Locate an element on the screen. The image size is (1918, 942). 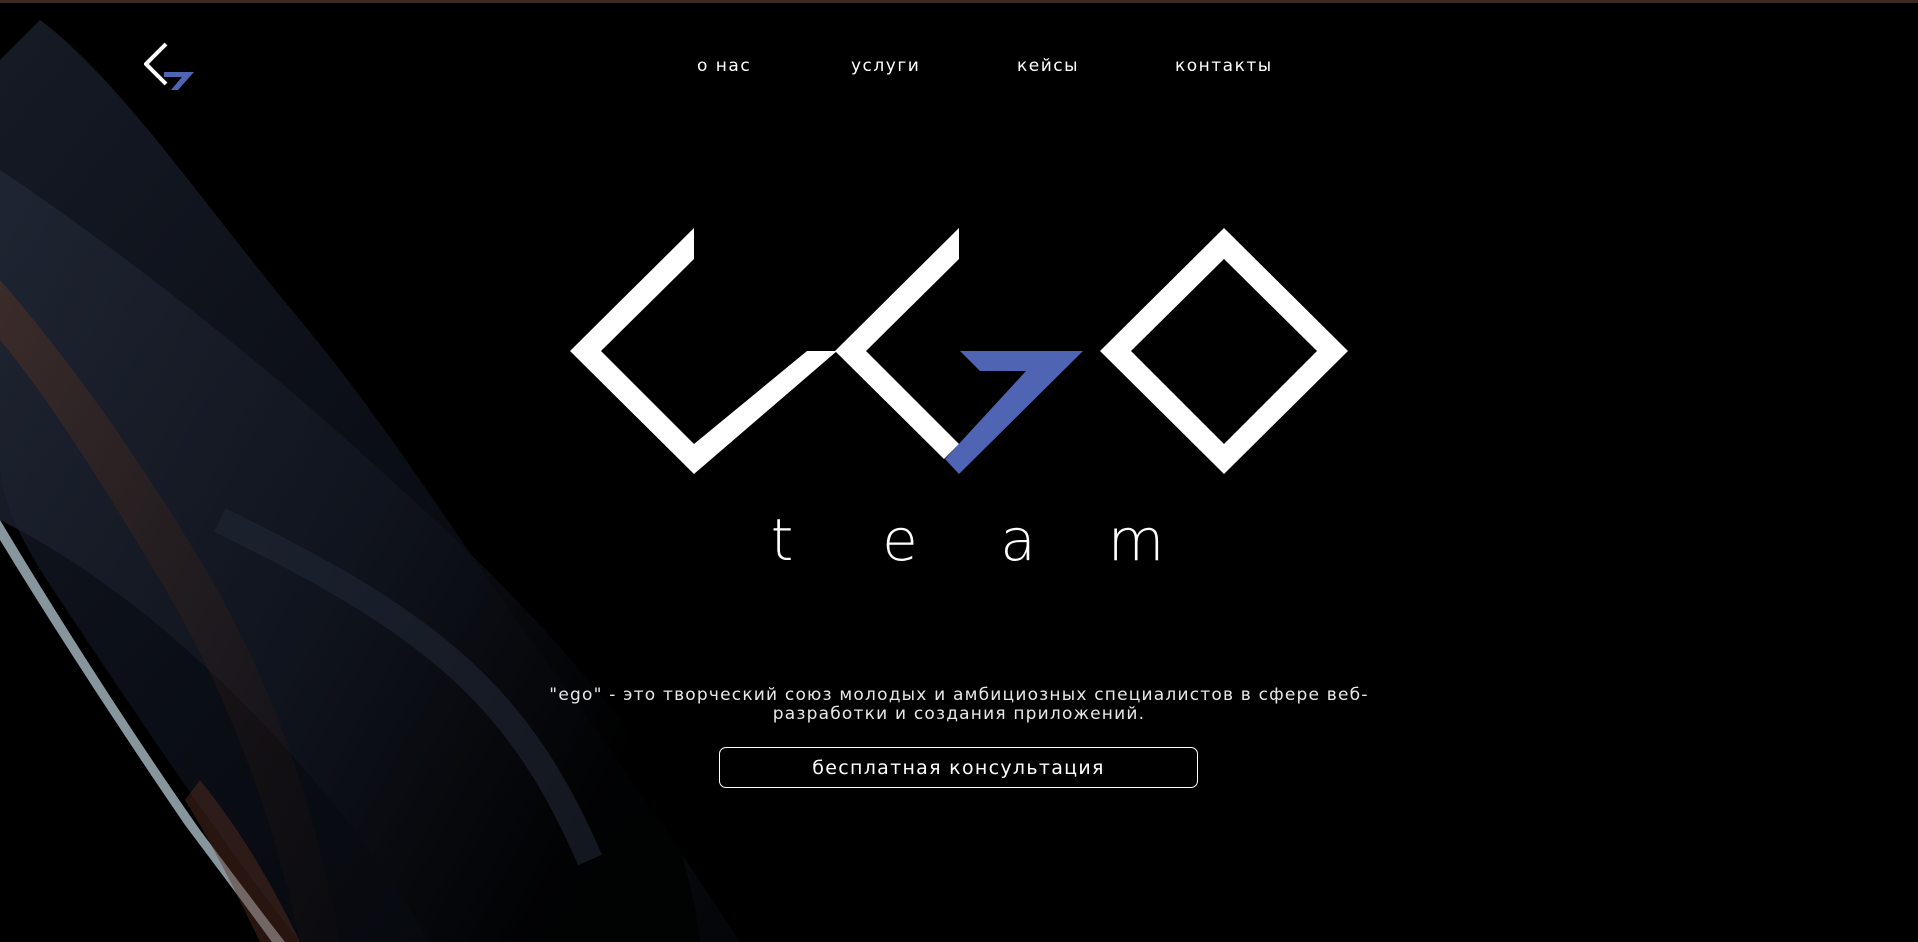
nav-link-cases: кейсы is located at coordinates (1048, 66).